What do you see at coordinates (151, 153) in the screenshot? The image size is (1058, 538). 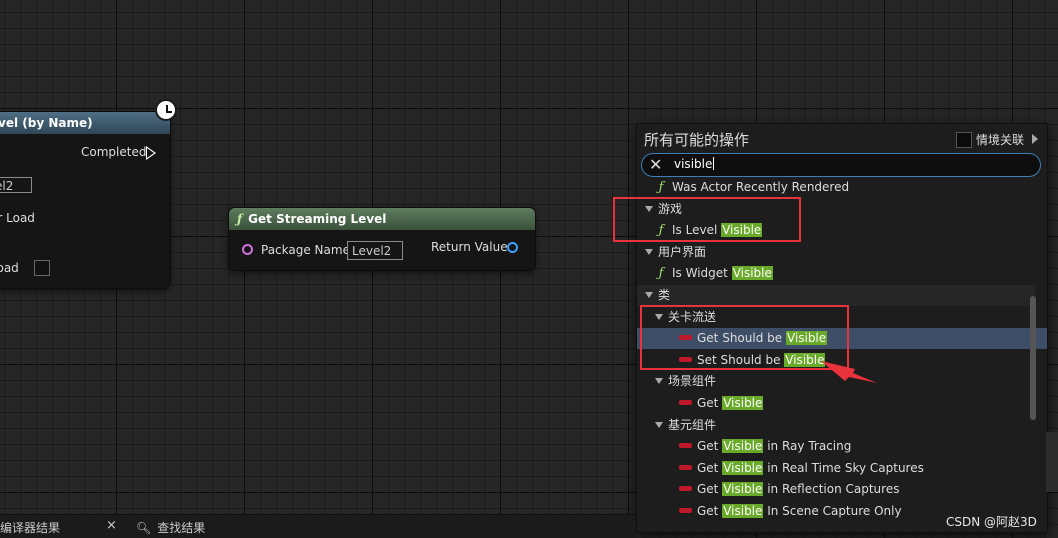 I see `completed-exec-pin` at bounding box center [151, 153].